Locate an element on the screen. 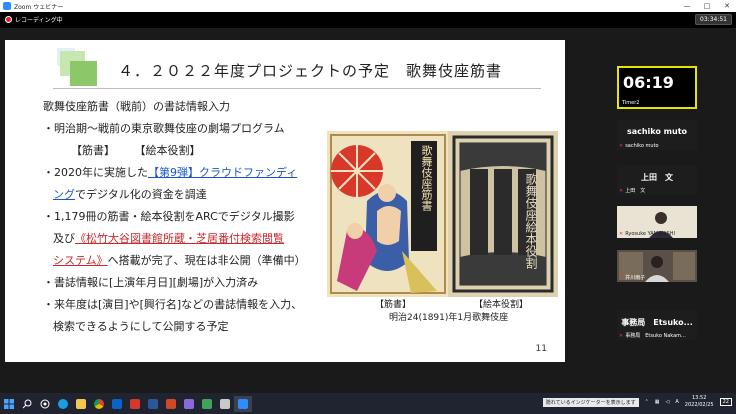  slide-decoration is located at coordinates (83, 73).